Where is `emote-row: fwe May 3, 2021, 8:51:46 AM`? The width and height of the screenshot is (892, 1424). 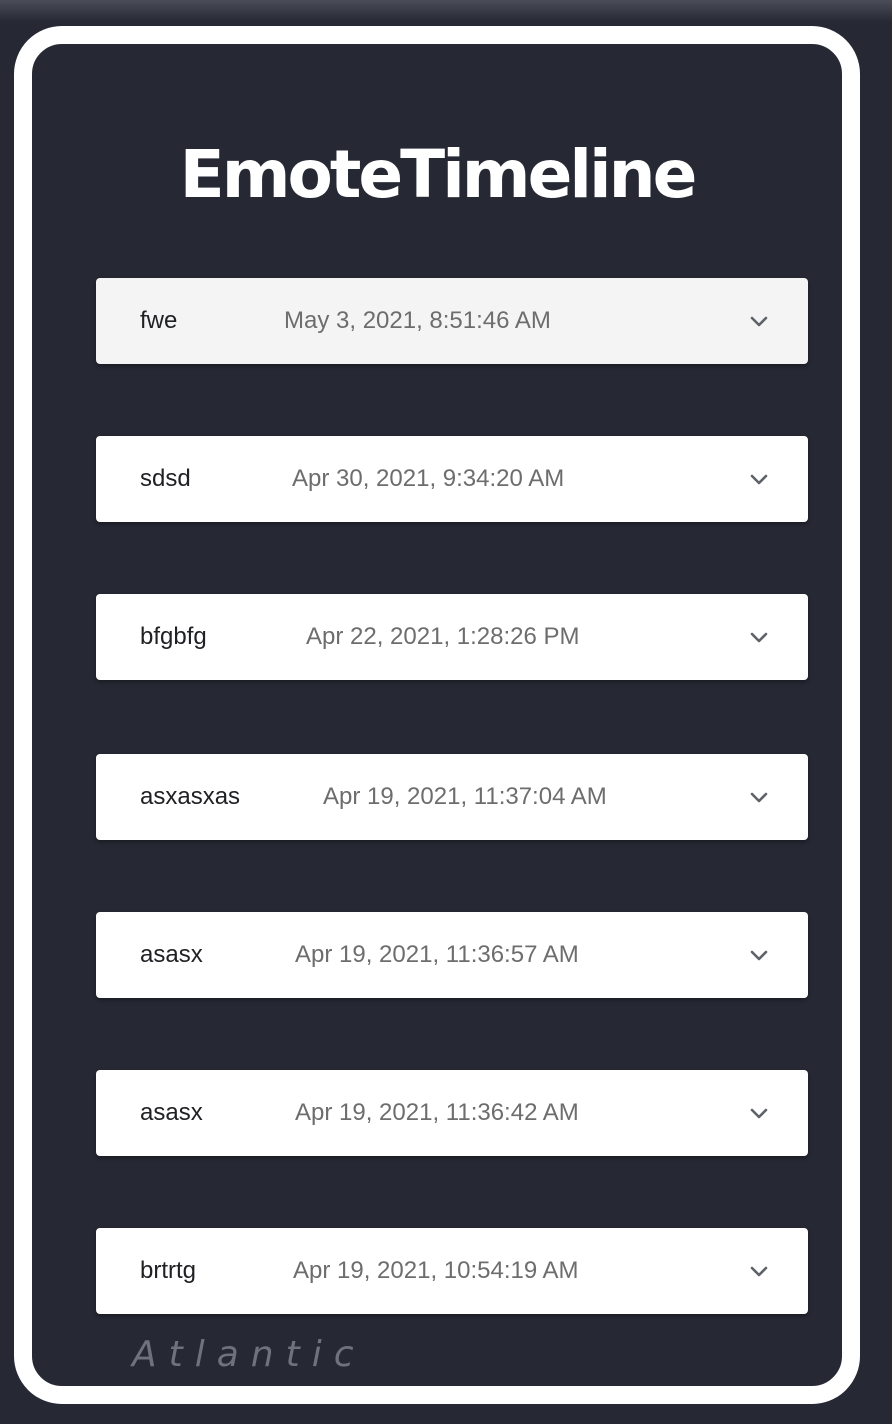 emote-row: fwe May 3, 2021, 8:51:46 AM is located at coordinates (452, 321).